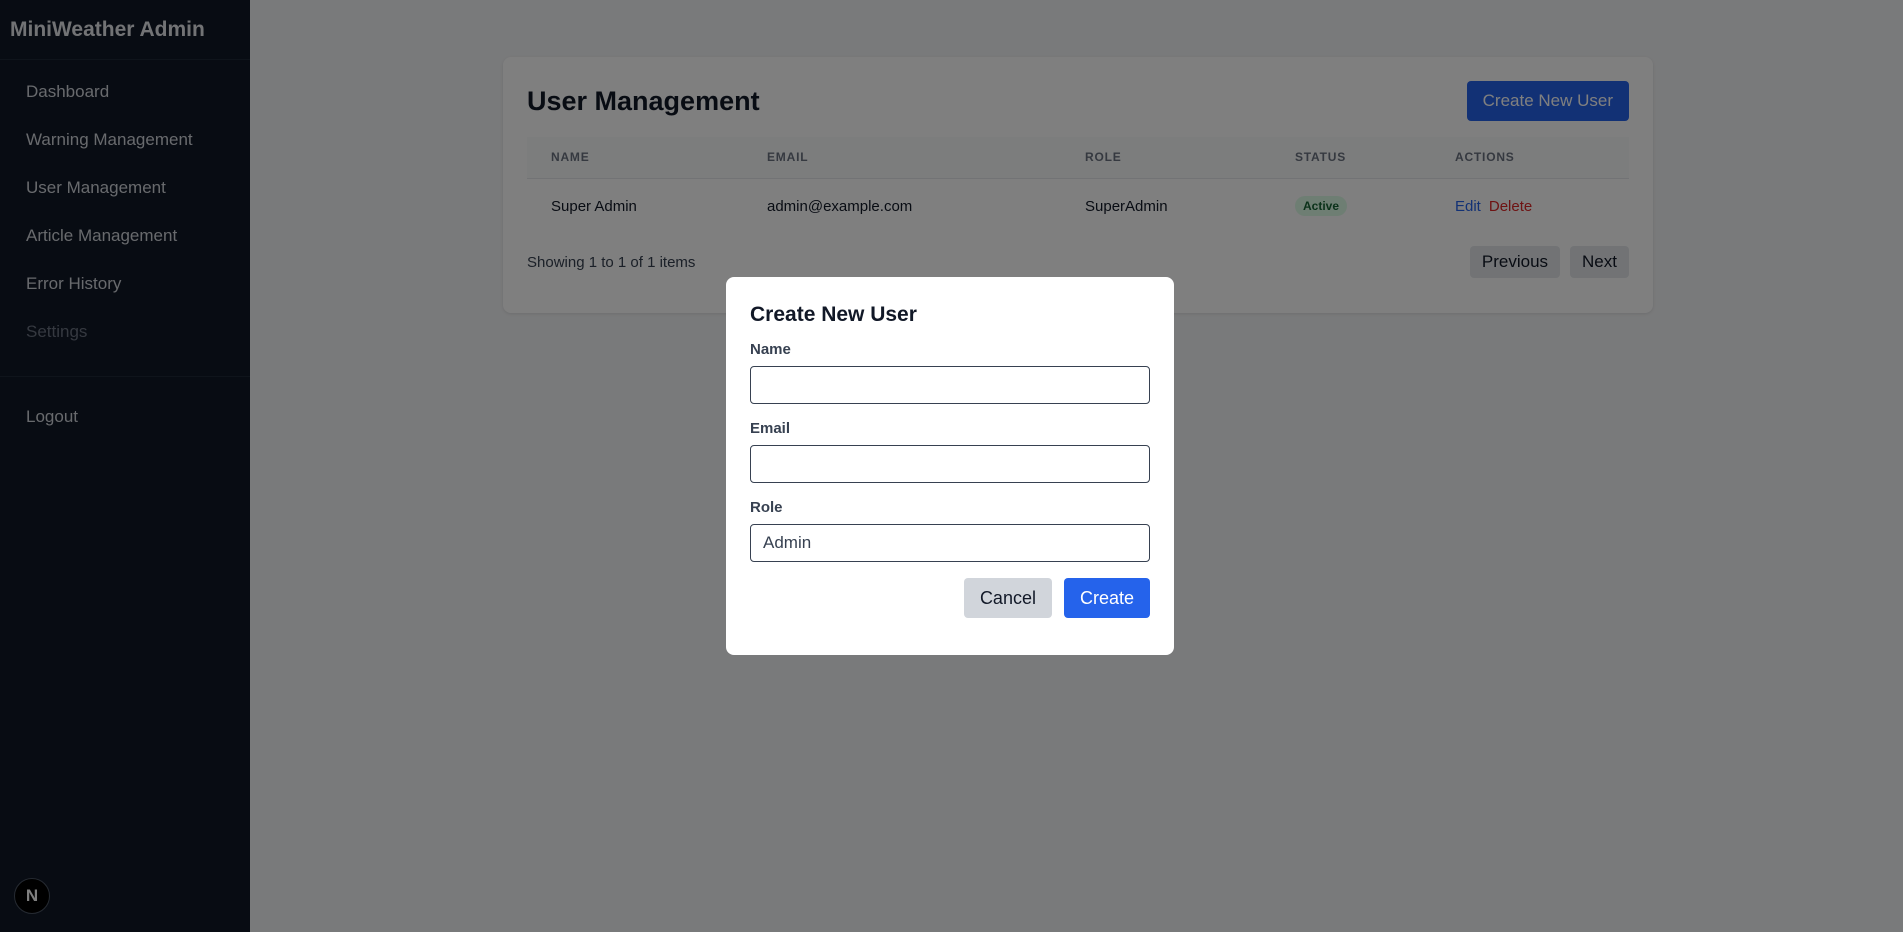  I want to click on email-input, so click(950, 464).